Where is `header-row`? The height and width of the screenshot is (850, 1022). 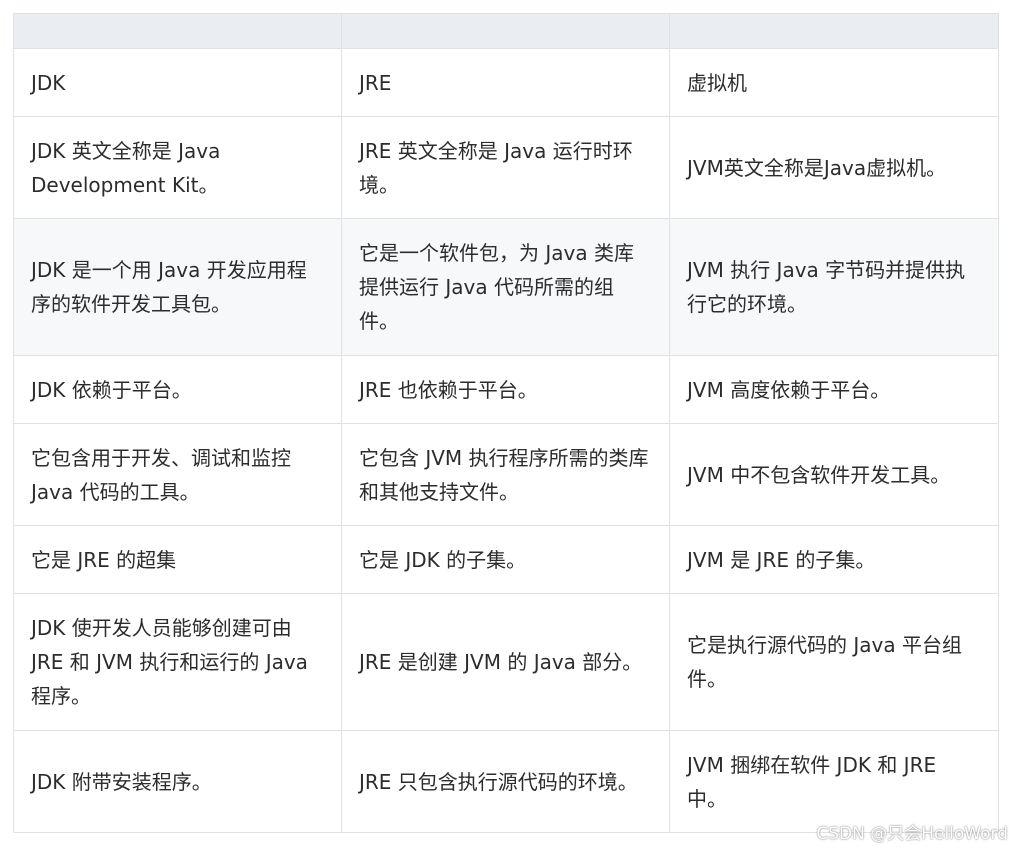 header-row is located at coordinates (506, 31).